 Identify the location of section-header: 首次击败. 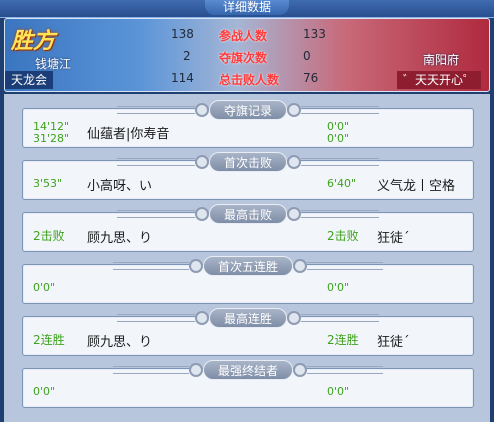
(248, 162).